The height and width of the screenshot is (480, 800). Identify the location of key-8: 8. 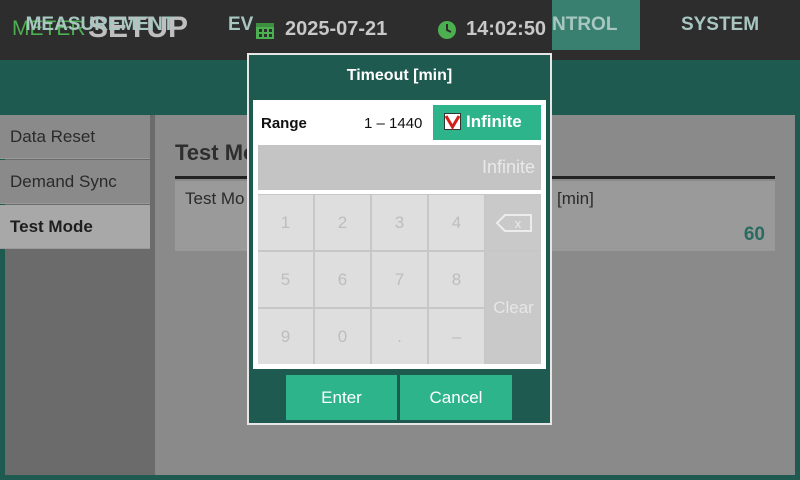
(456, 279).